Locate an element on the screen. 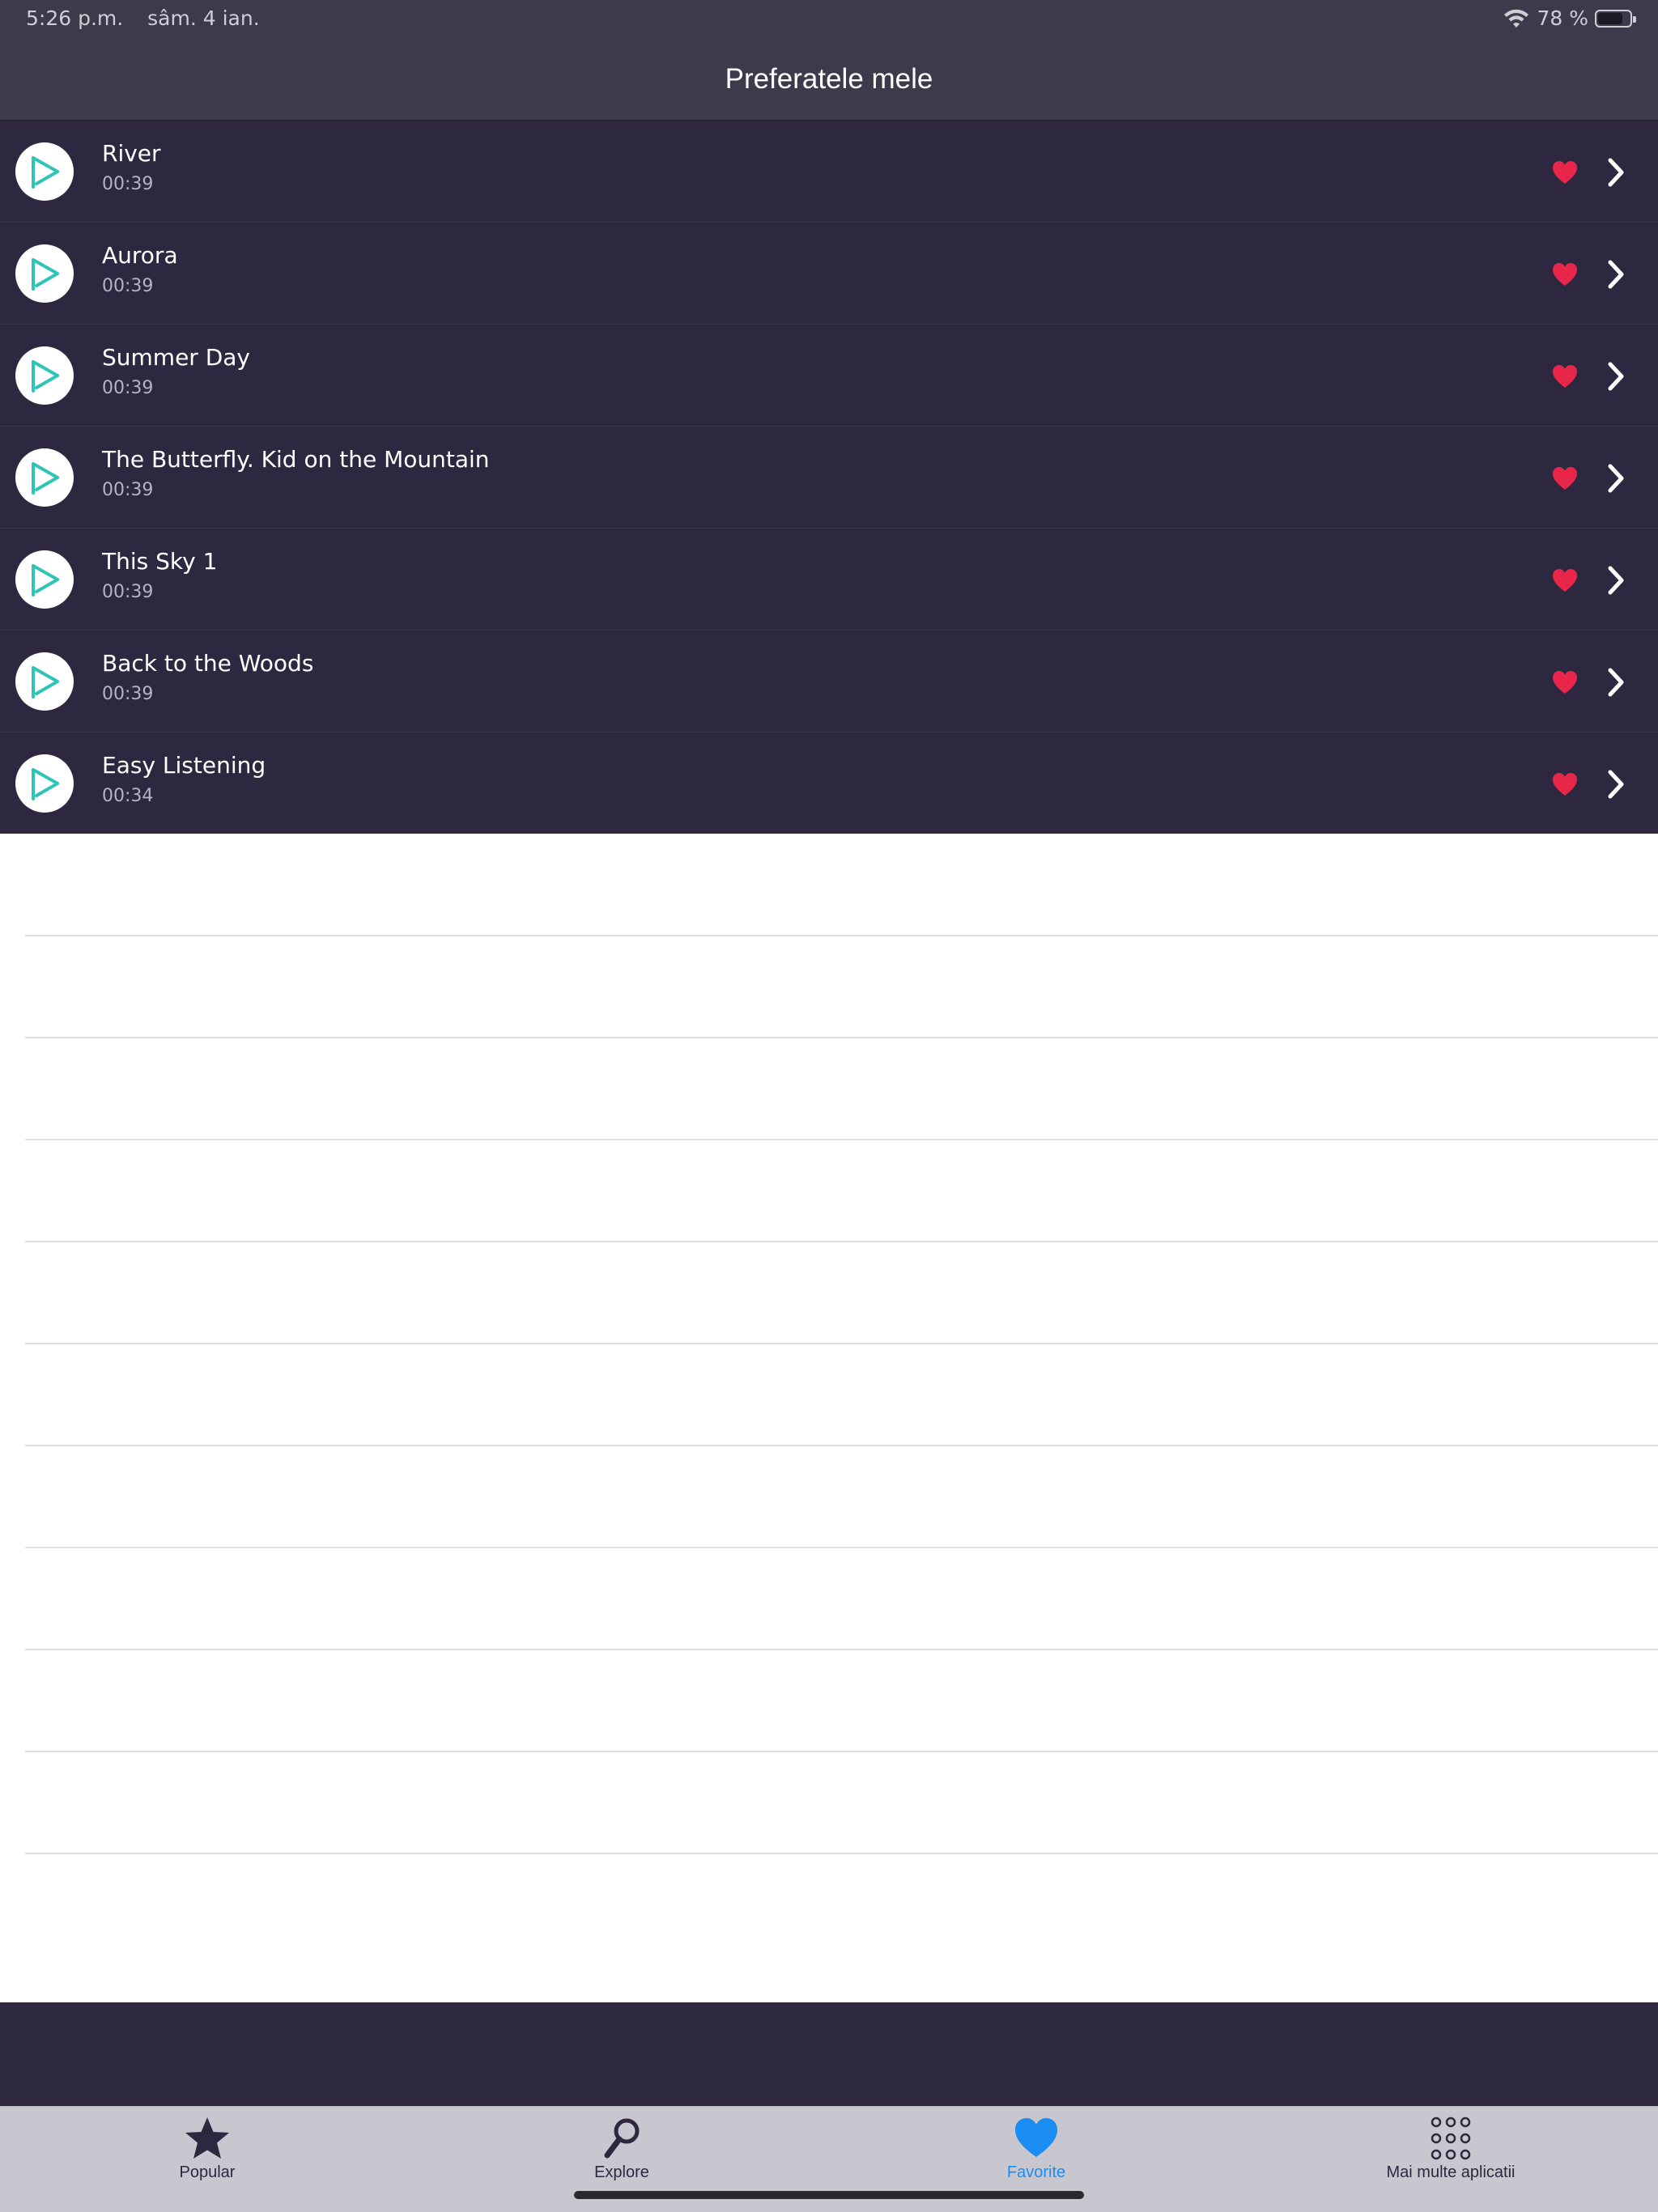  home-indicator is located at coordinates (829, 2195).